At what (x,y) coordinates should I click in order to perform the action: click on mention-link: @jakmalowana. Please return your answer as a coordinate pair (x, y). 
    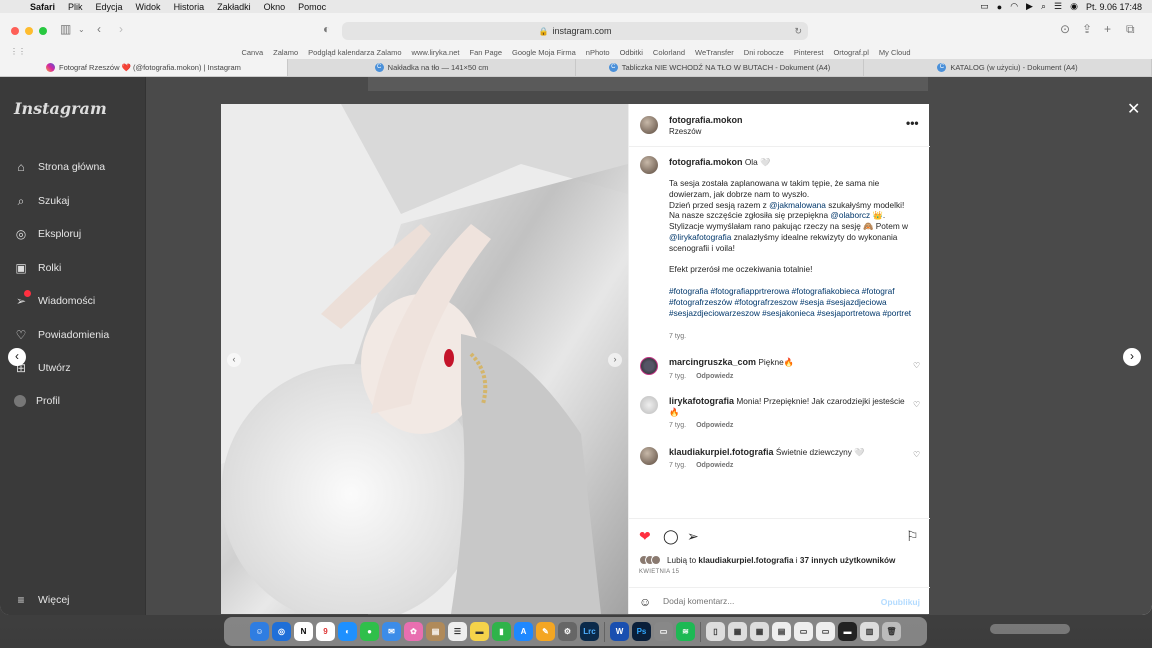
    Looking at the image, I should click on (797, 205).